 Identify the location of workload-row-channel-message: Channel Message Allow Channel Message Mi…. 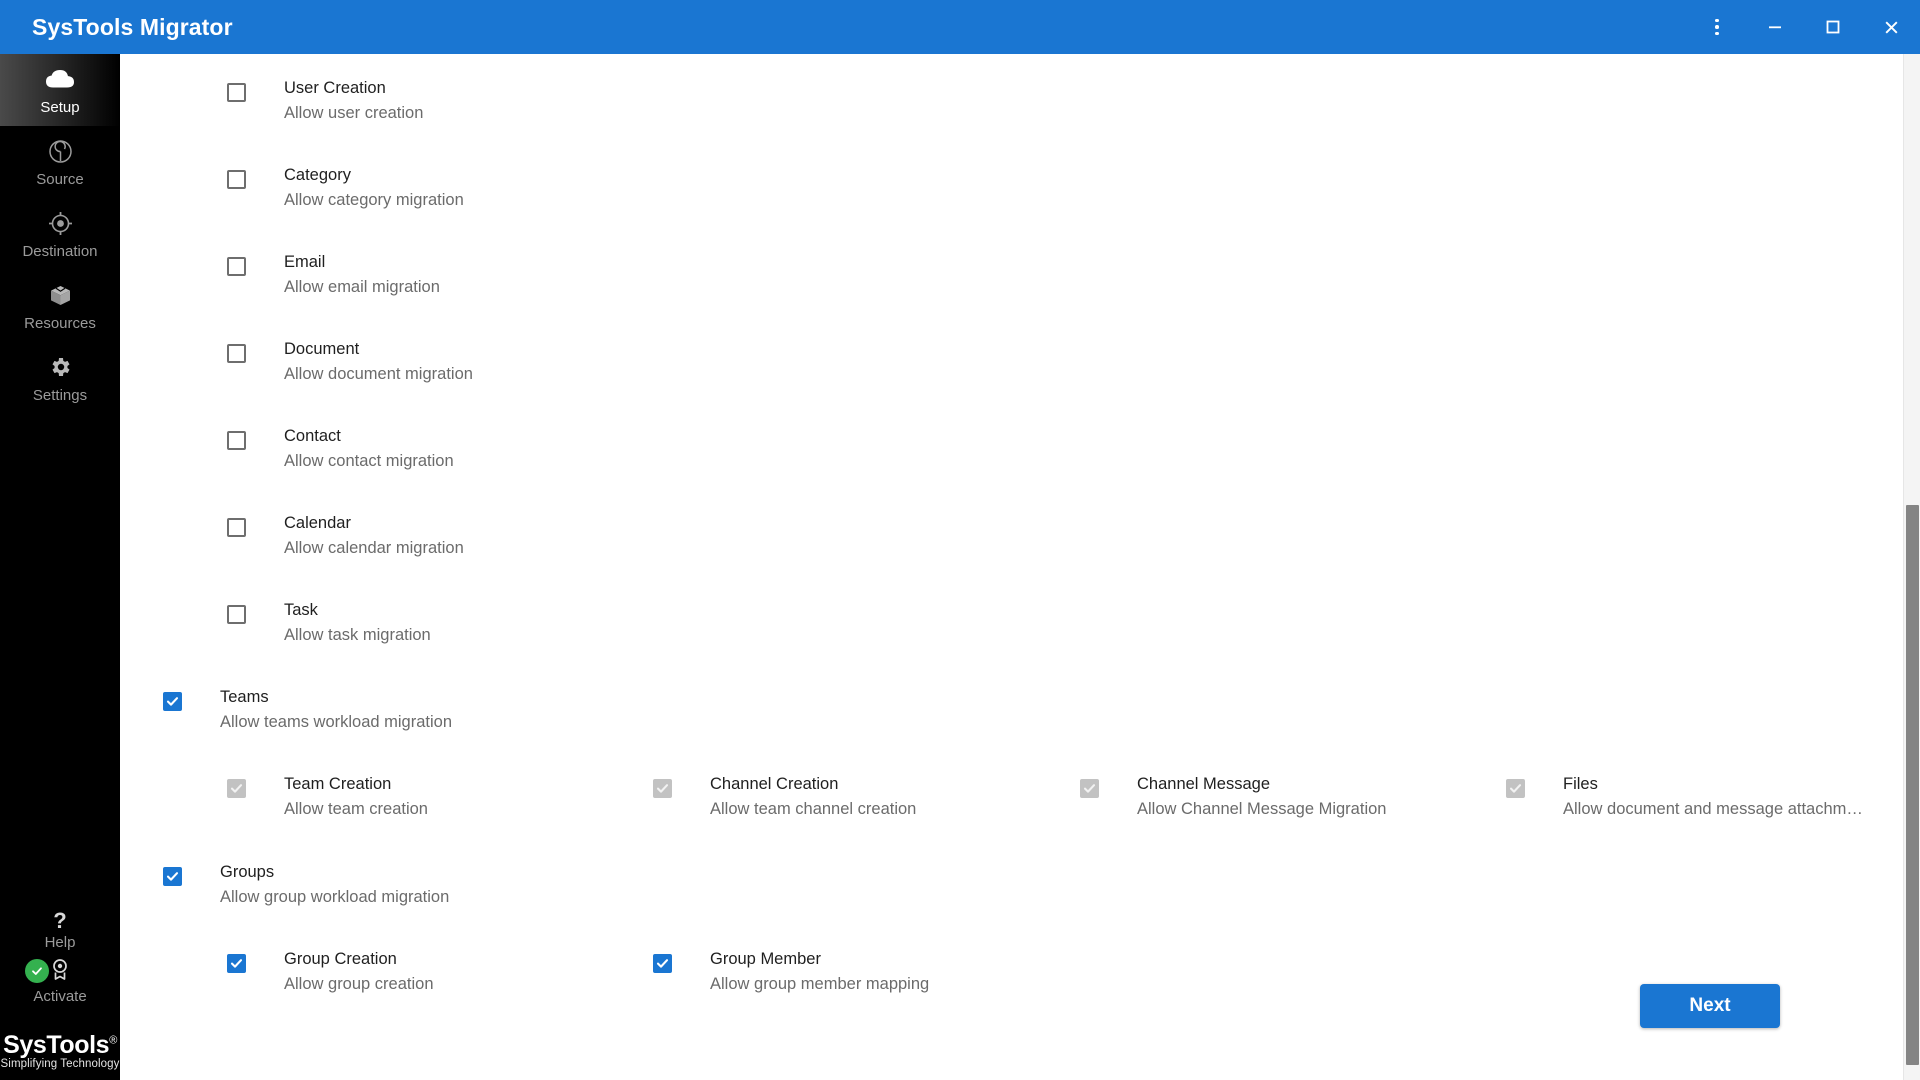
(1280, 797).